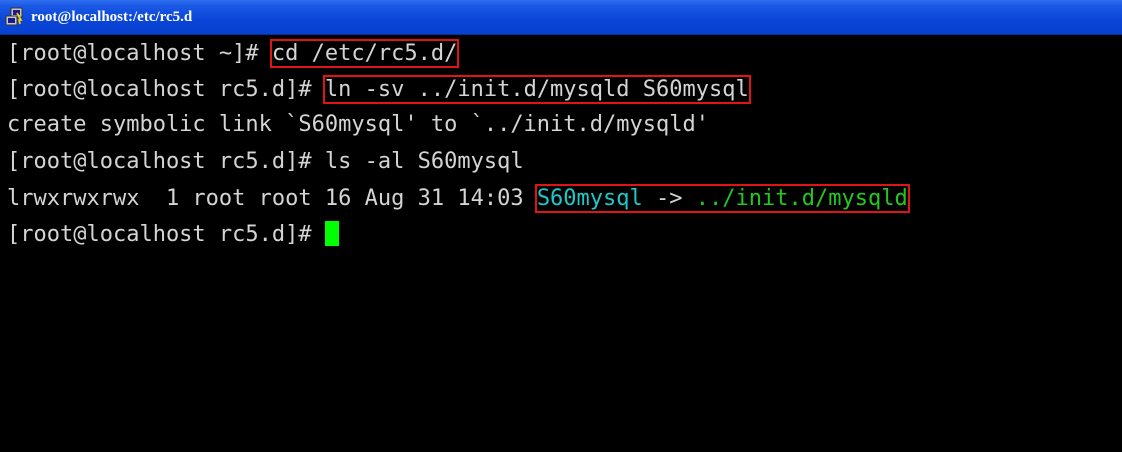  What do you see at coordinates (801, 198) in the screenshot?
I see `symlink-target: ../init.d/mysqld` at bounding box center [801, 198].